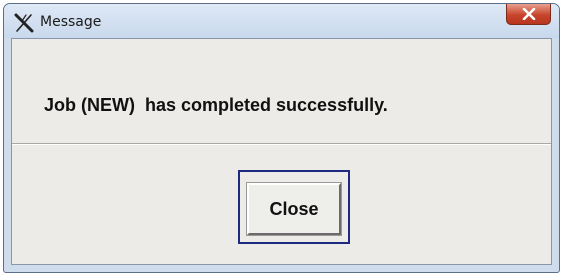 The height and width of the screenshot is (279, 570). Describe the element at coordinates (281, 144) in the screenshot. I see `divider` at that location.